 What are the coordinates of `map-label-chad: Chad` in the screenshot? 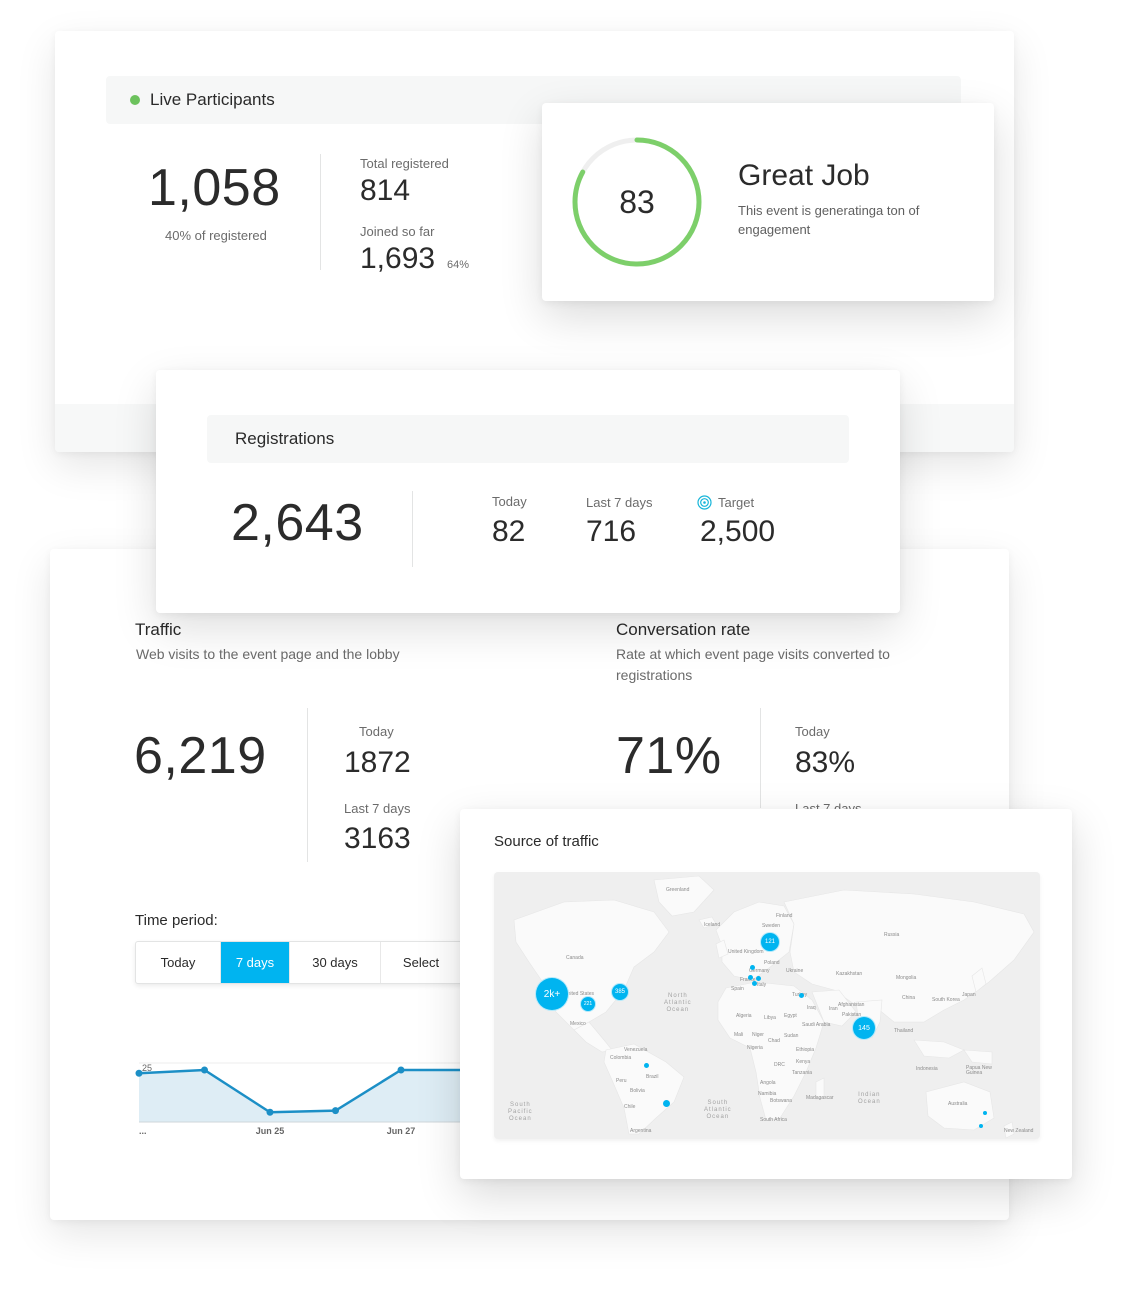 It's located at (774, 1041).